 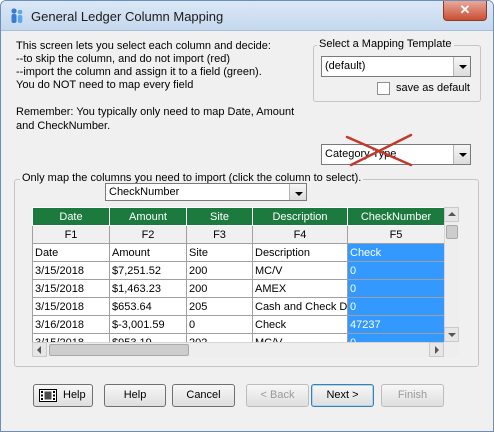 I want to click on window-title: General Ledger Column Mapping, so click(x=127, y=16).